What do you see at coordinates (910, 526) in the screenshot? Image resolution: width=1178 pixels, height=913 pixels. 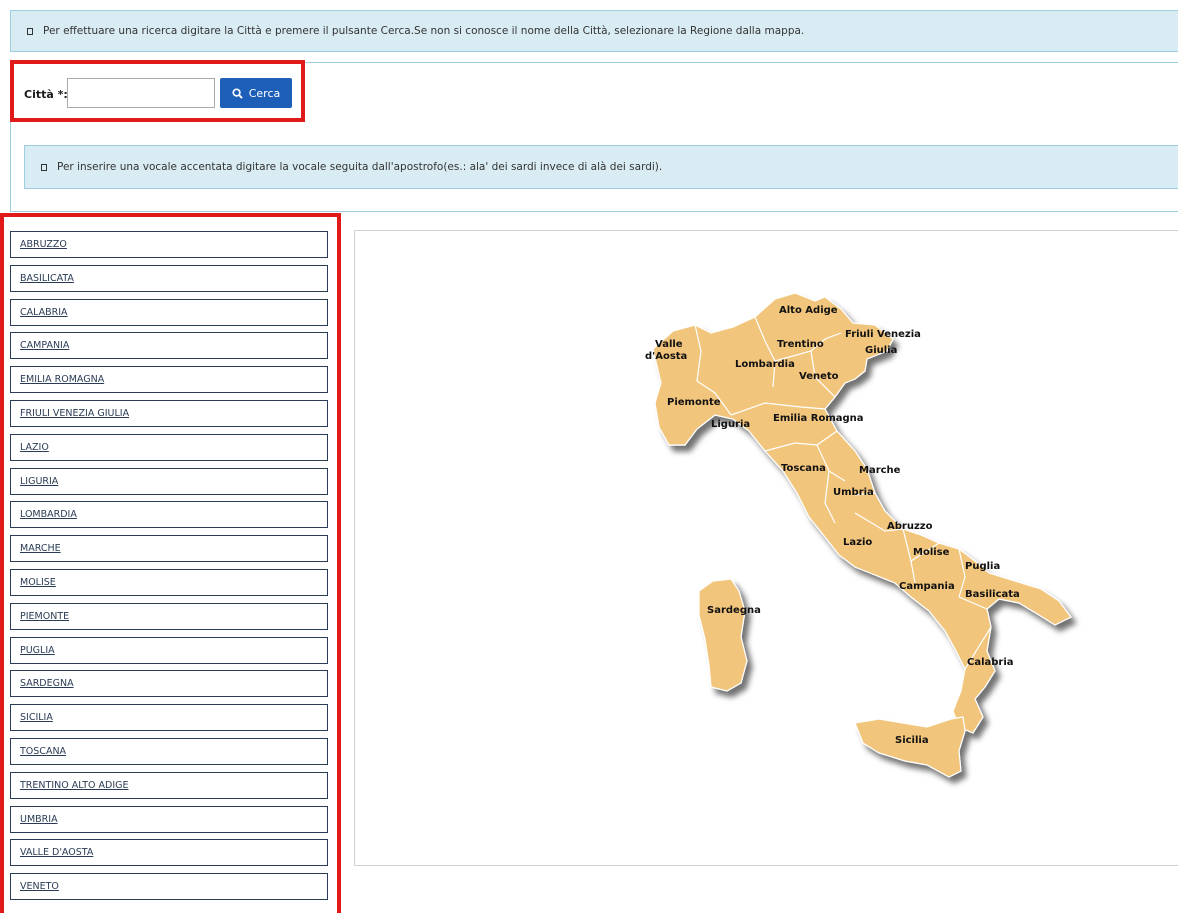 I see `map-label-abruzzo: Abruzzo` at bounding box center [910, 526].